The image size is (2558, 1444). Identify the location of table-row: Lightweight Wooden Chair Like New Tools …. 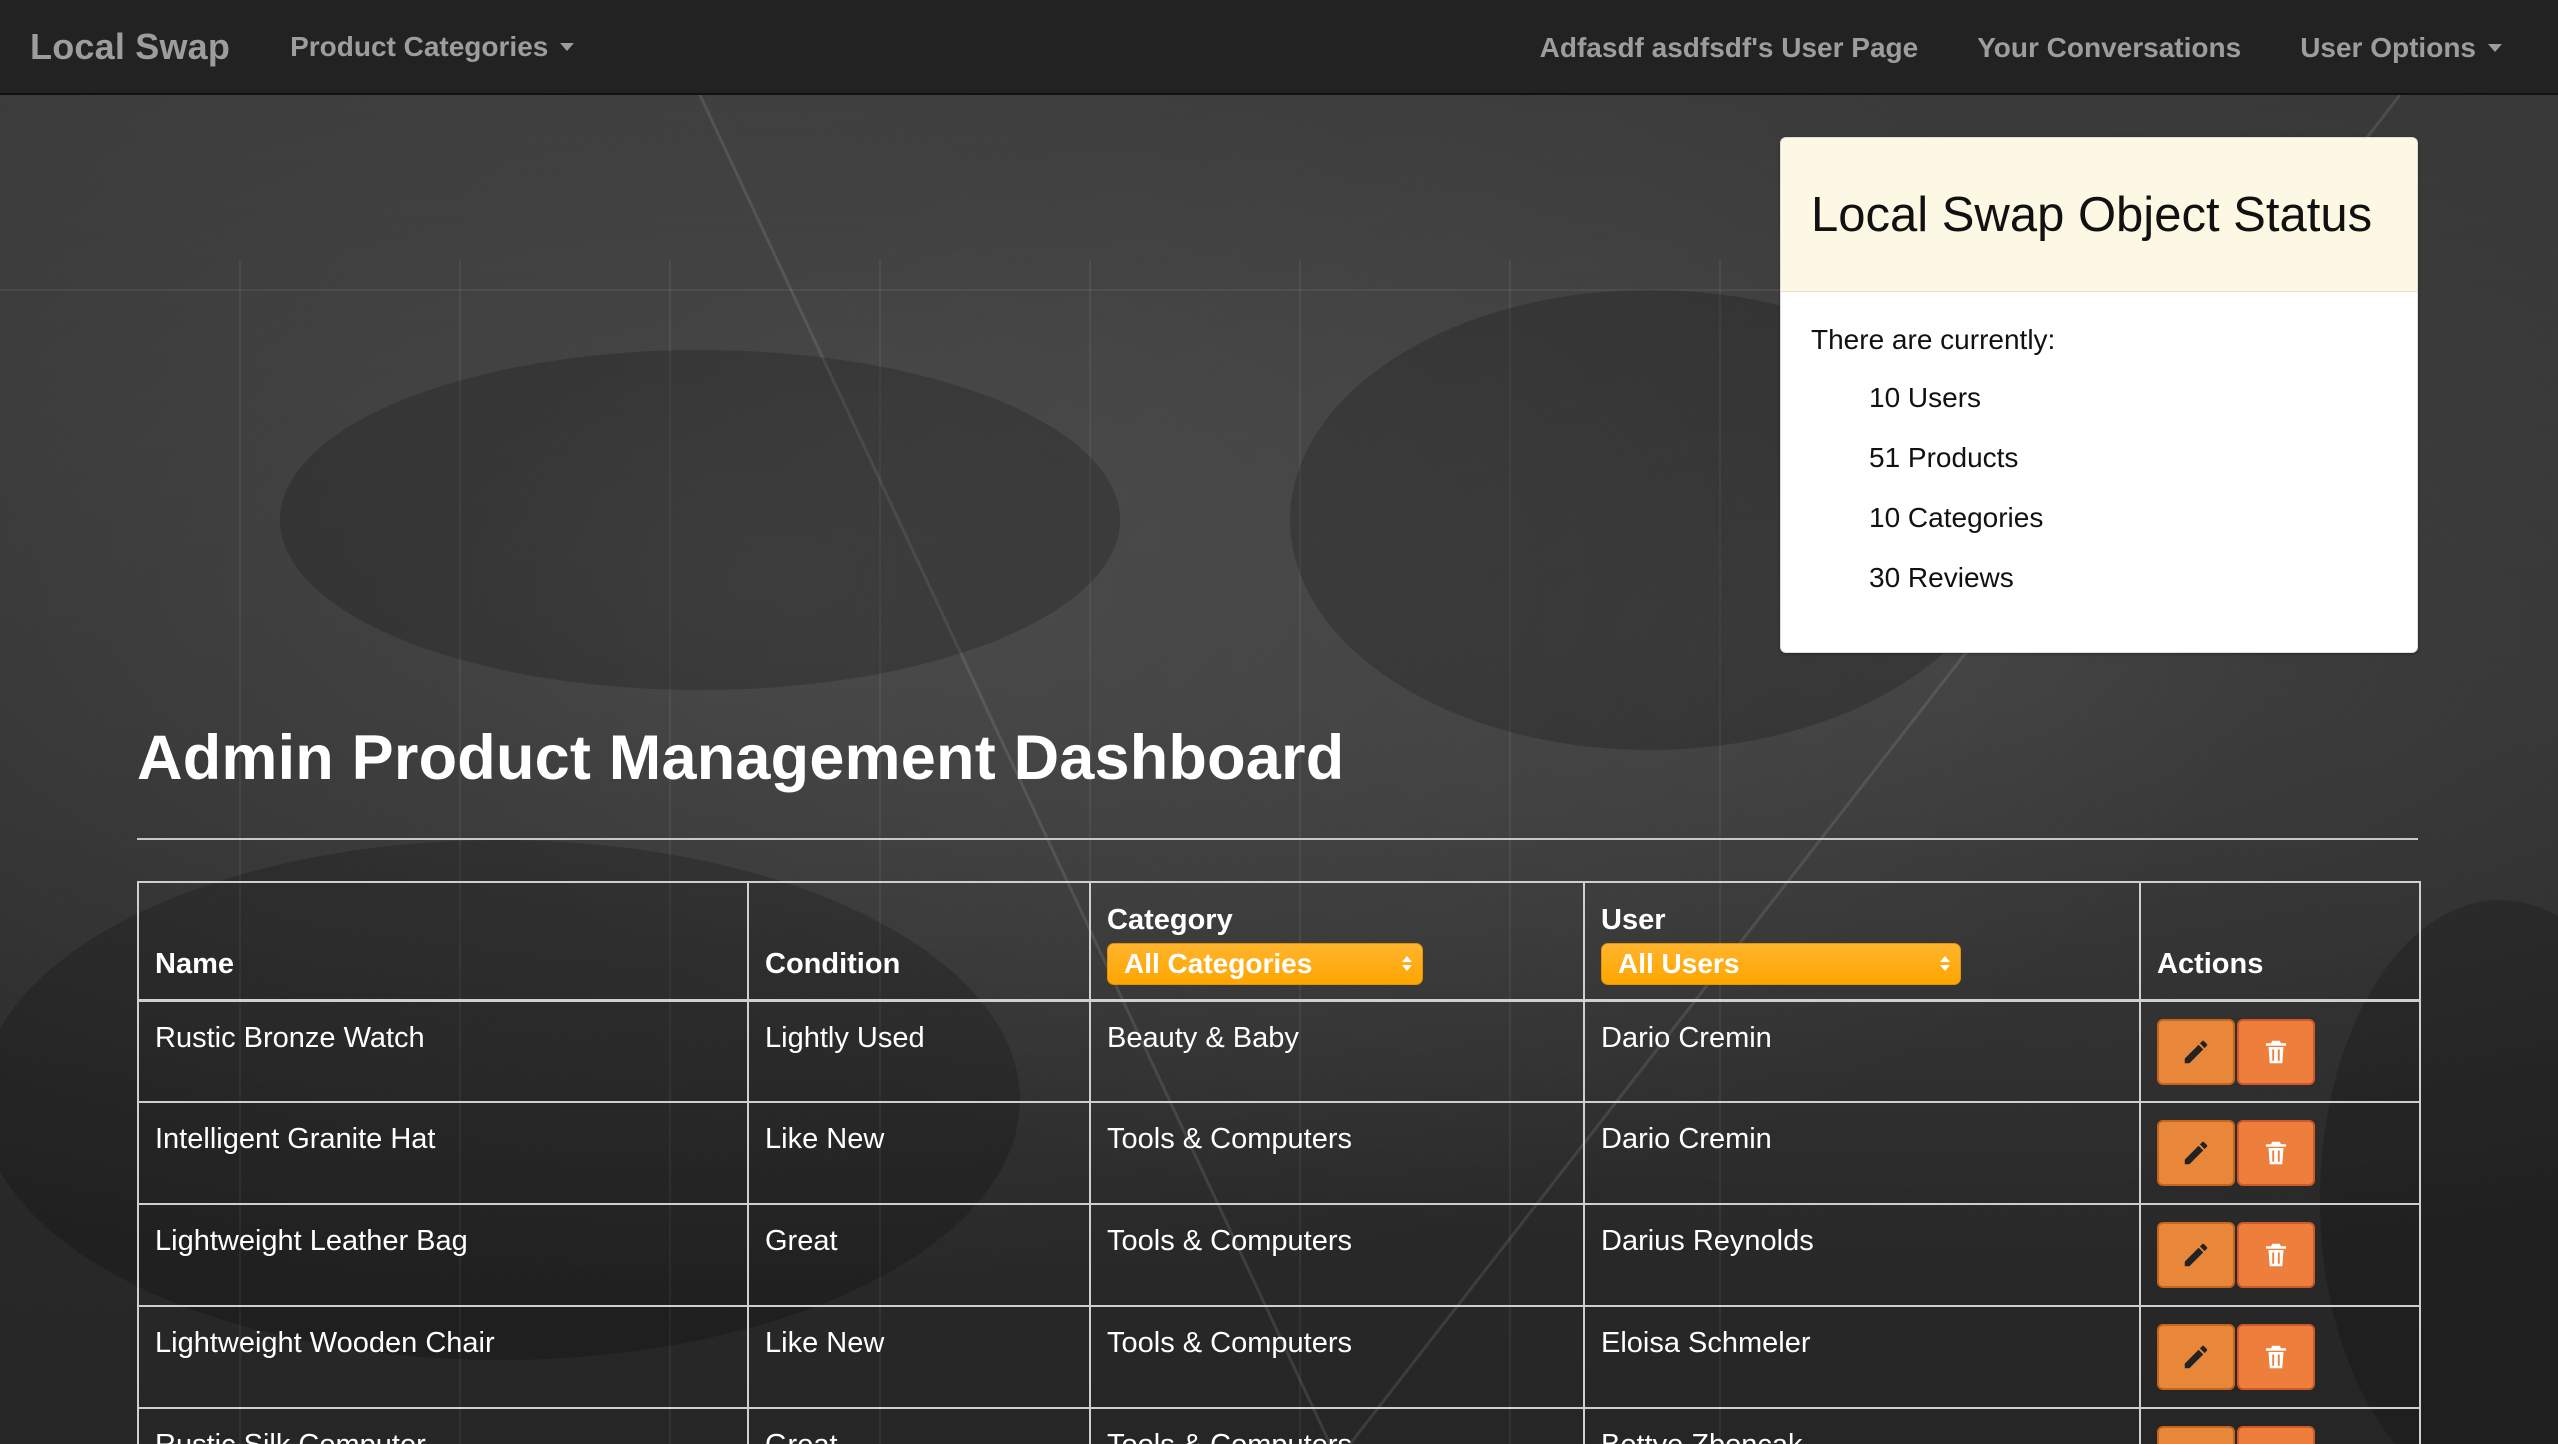
(1279, 1357).